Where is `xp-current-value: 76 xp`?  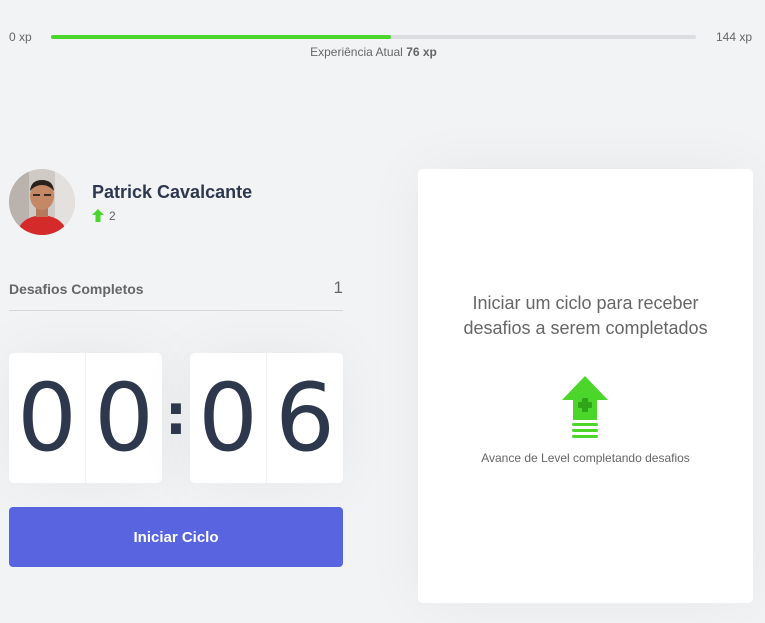 xp-current-value: 76 xp is located at coordinates (421, 52).